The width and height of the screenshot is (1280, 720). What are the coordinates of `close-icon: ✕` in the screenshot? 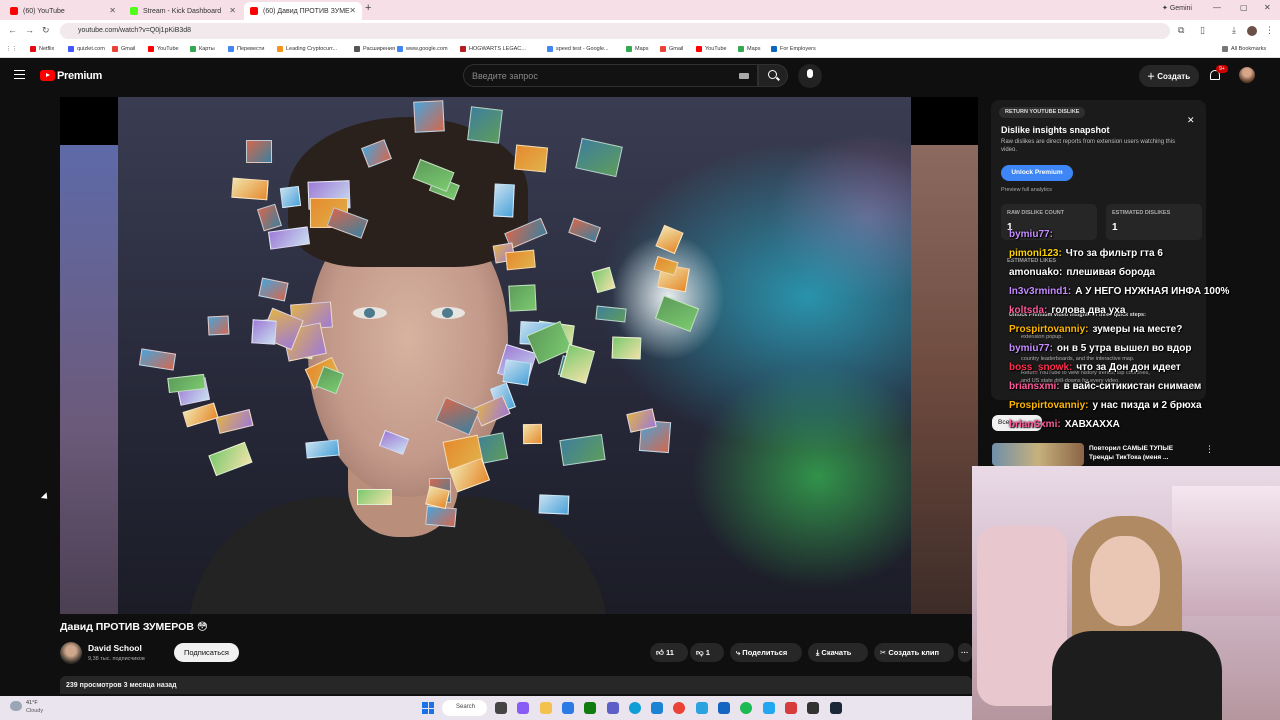 It's located at (1191, 120).